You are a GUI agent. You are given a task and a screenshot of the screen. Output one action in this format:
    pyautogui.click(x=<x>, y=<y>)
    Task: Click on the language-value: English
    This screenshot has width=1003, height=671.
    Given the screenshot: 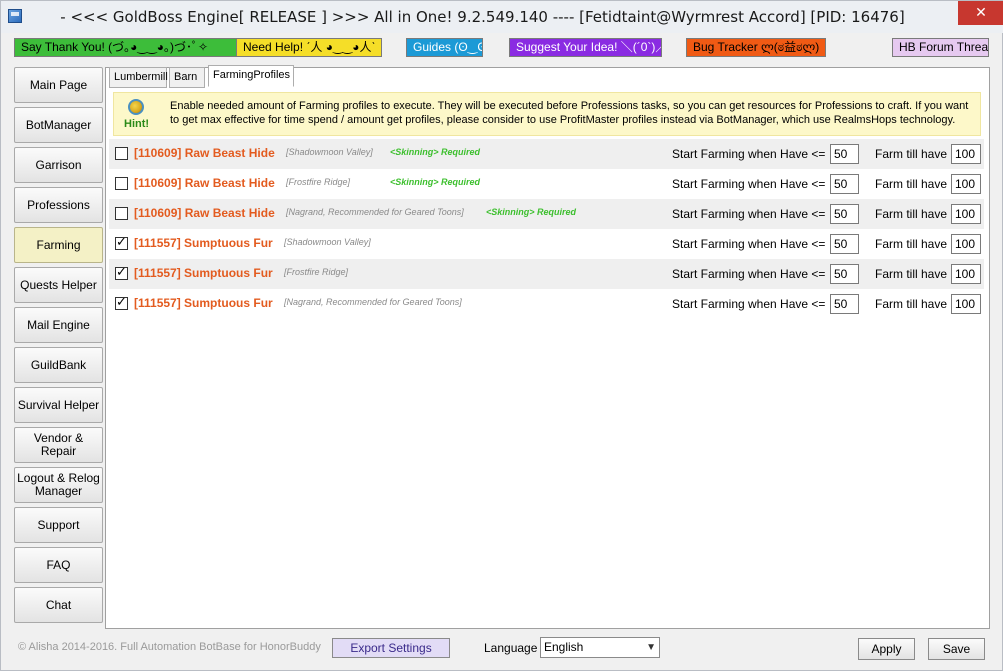 What is the action you would take?
    pyautogui.click(x=564, y=647)
    